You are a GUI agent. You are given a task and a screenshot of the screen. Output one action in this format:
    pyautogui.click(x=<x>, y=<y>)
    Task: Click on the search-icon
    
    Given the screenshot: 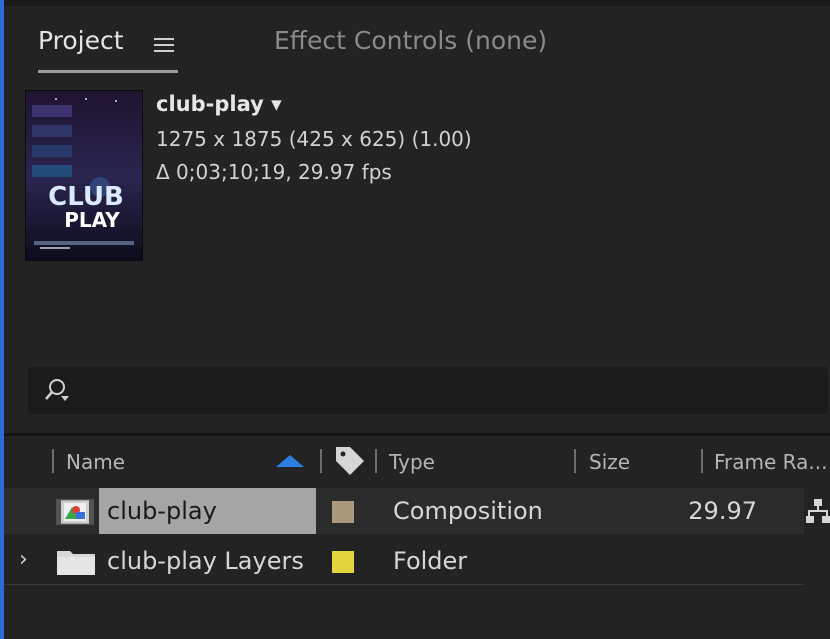 What is the action you would take?
    pyautogui.click(x=57, y=390)
    